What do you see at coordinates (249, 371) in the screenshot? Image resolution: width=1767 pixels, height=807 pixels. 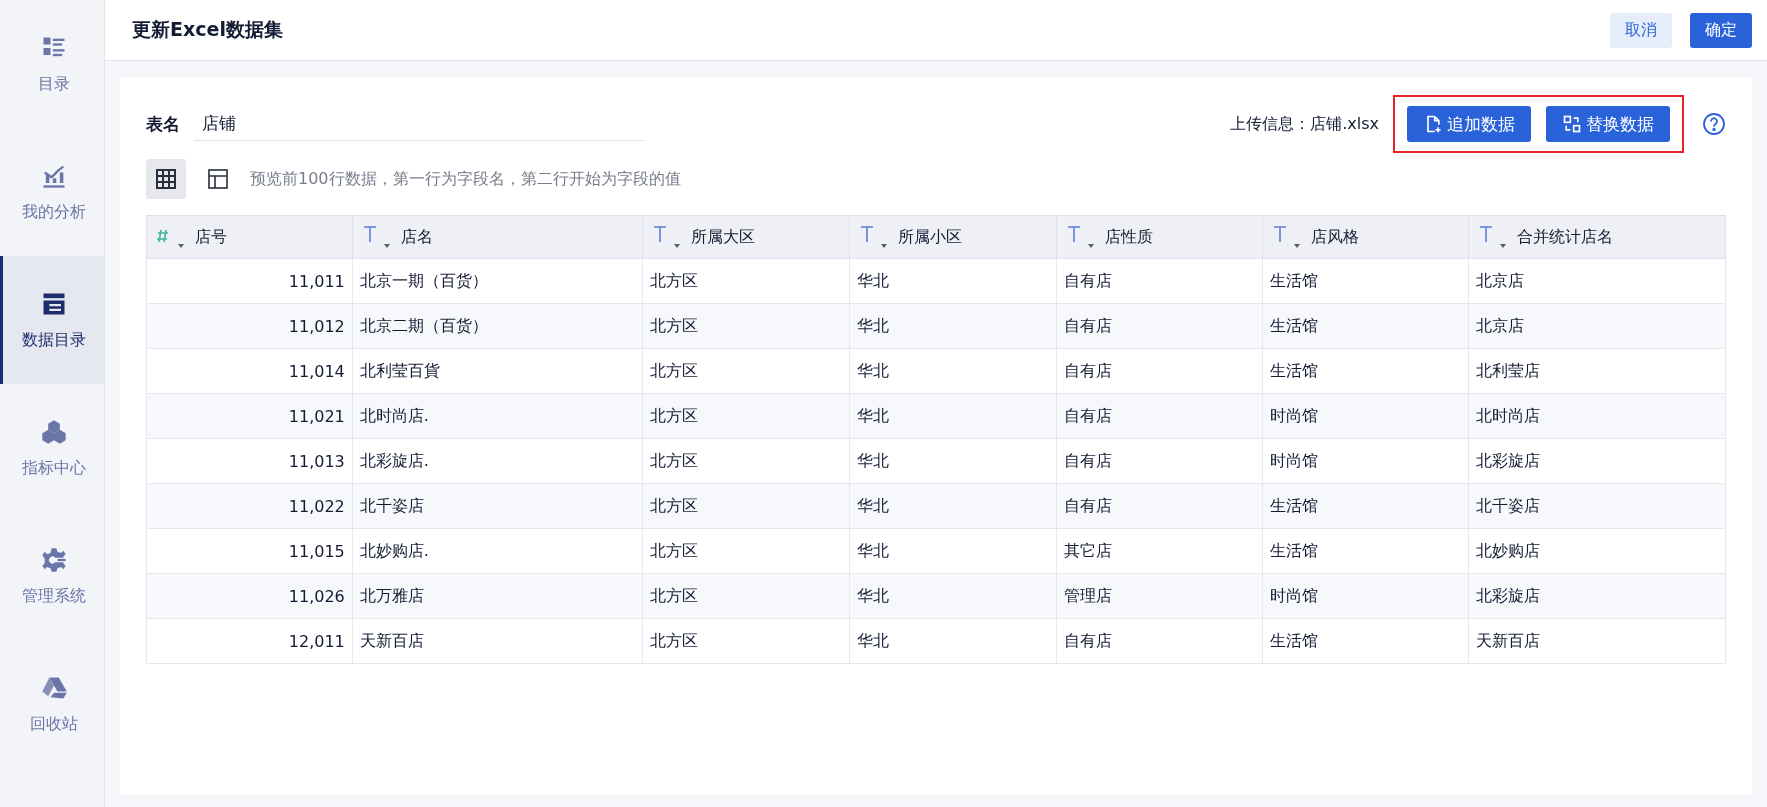 I see `table-cell: 11,014` at bounding box center [249, 371].